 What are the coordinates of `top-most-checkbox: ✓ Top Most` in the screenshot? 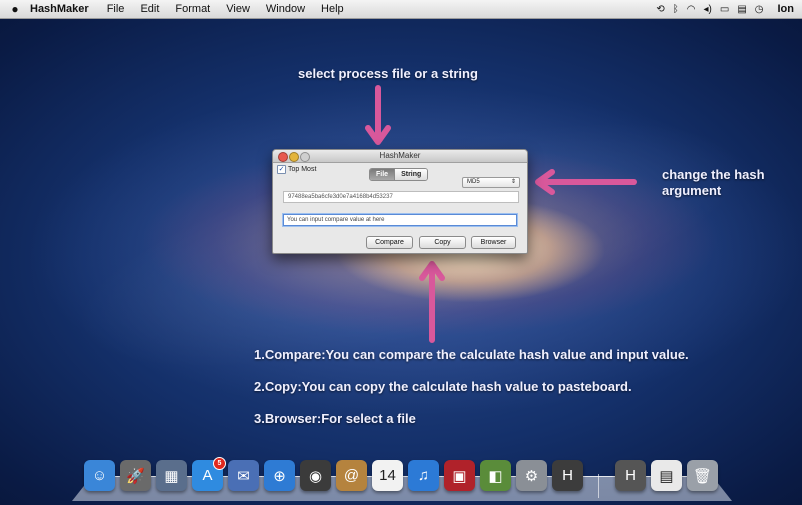 It's located at (296, 169).